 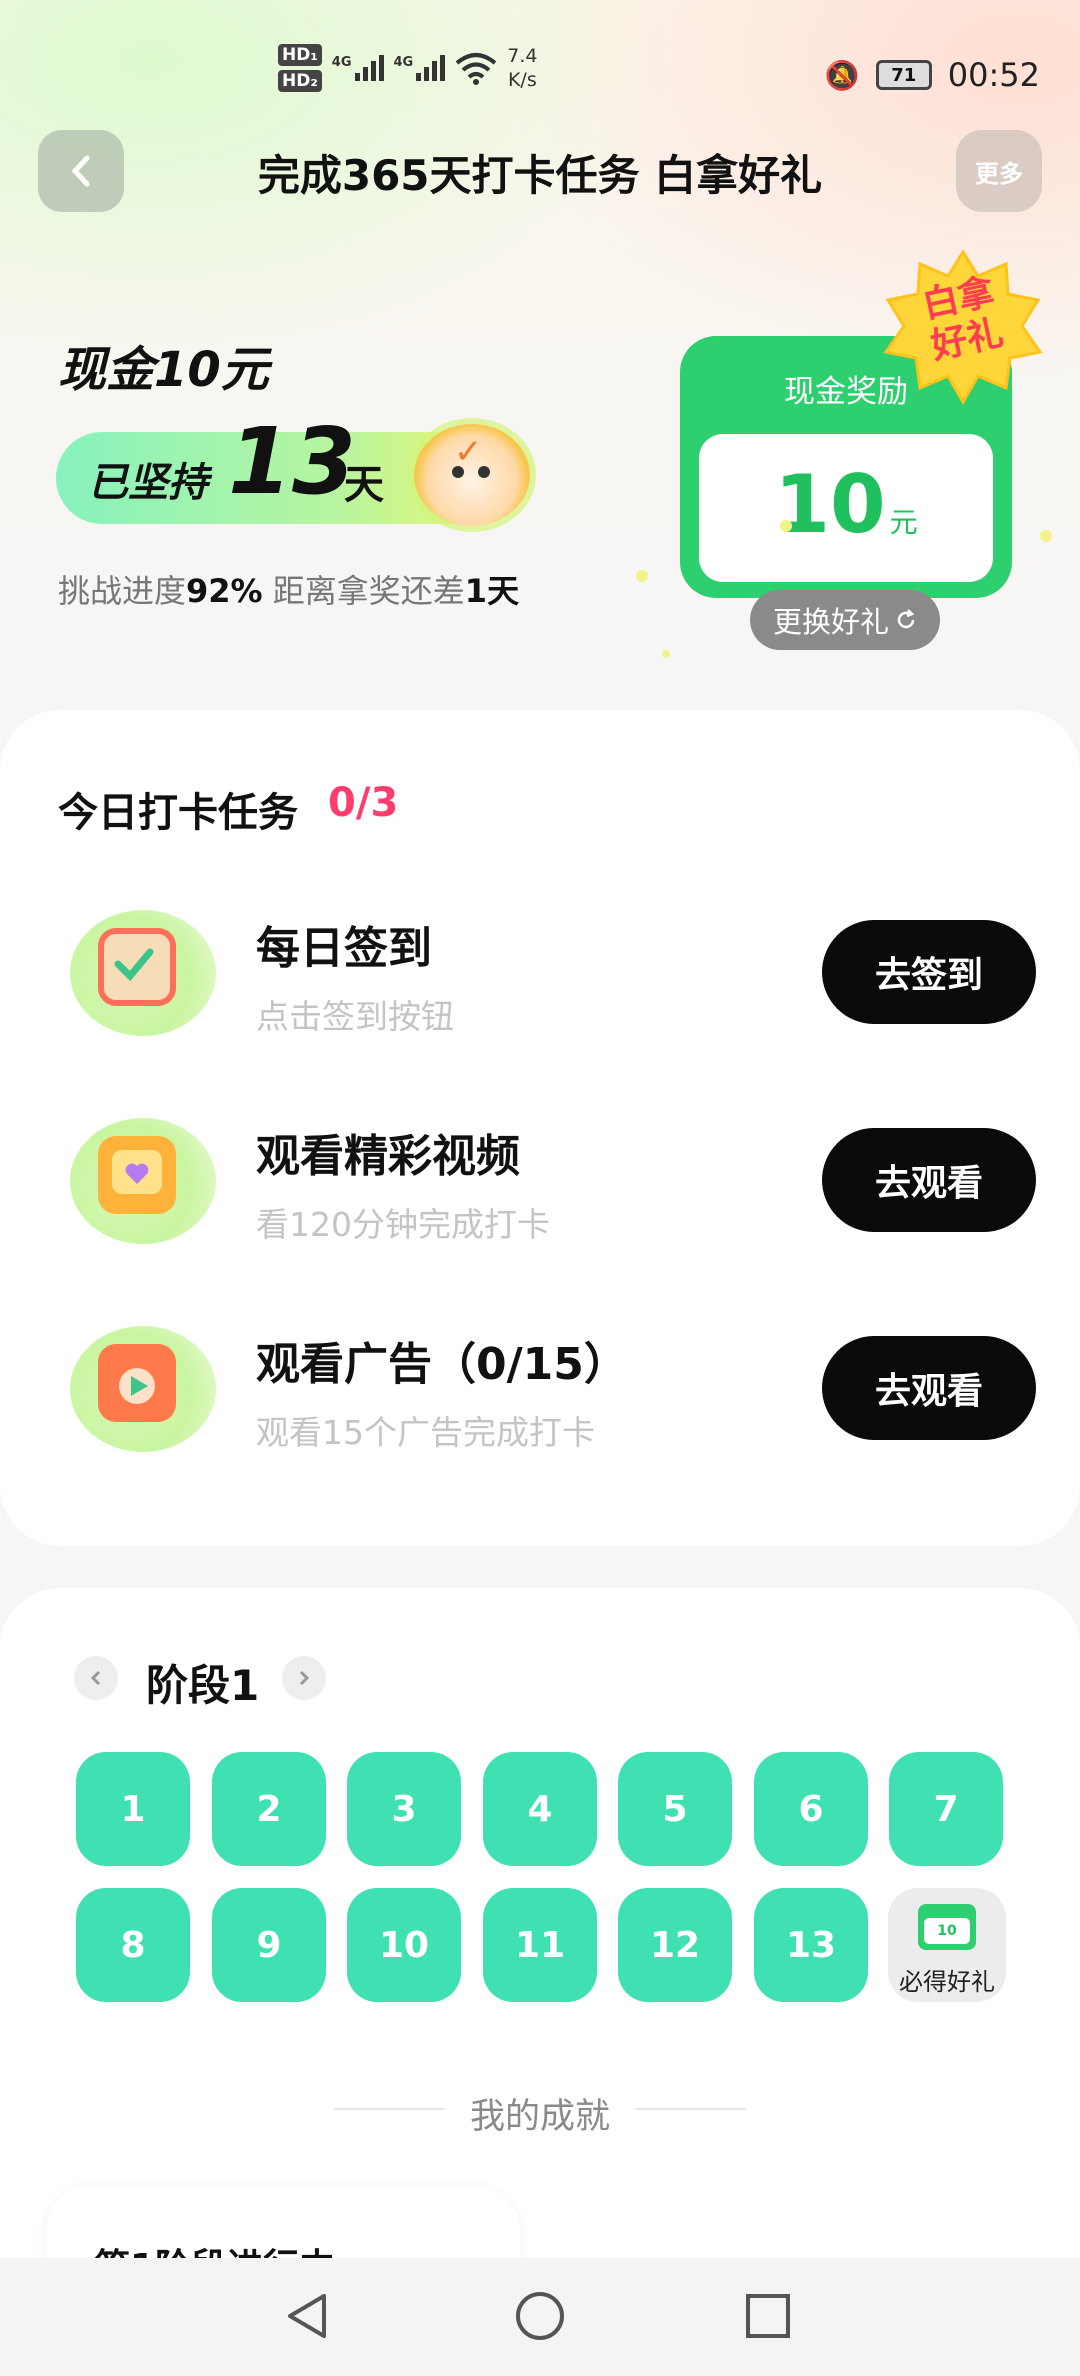 I want to click on stage-next-button, so click(x=304, y=1678).